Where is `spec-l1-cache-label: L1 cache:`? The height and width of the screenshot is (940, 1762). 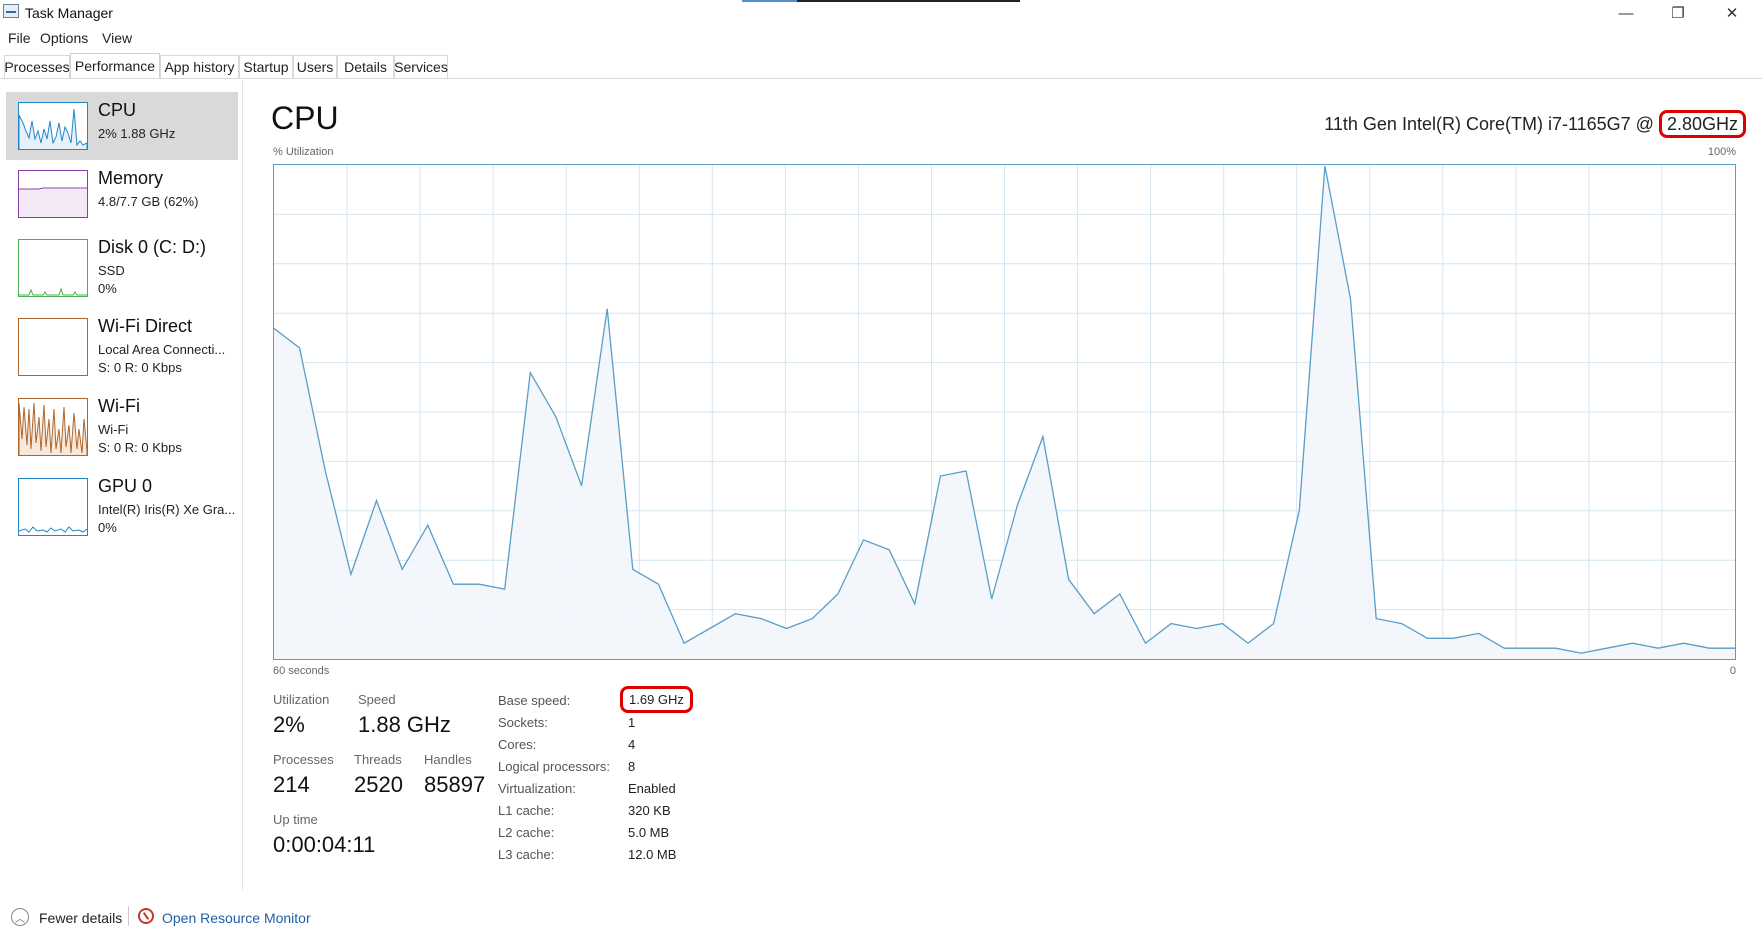
spec-l1-cache-label: L1 cache: is located at coordinates (526, 810).